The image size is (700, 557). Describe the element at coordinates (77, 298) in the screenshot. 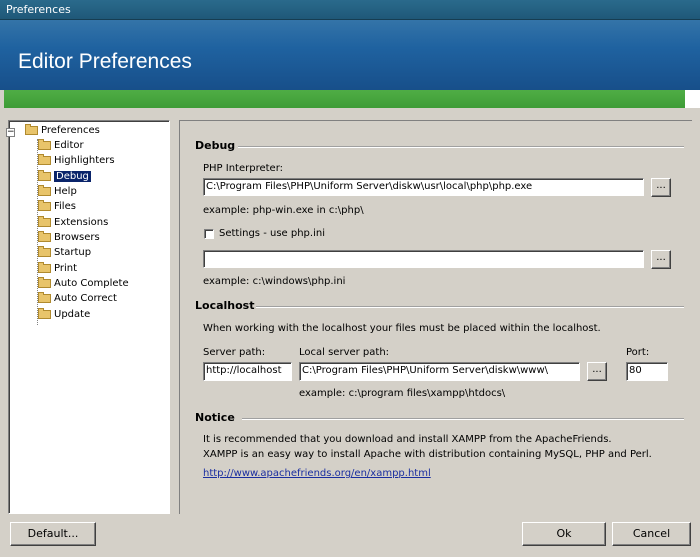

I see `tree-item-auto-correct: Auto Correct` at that location.